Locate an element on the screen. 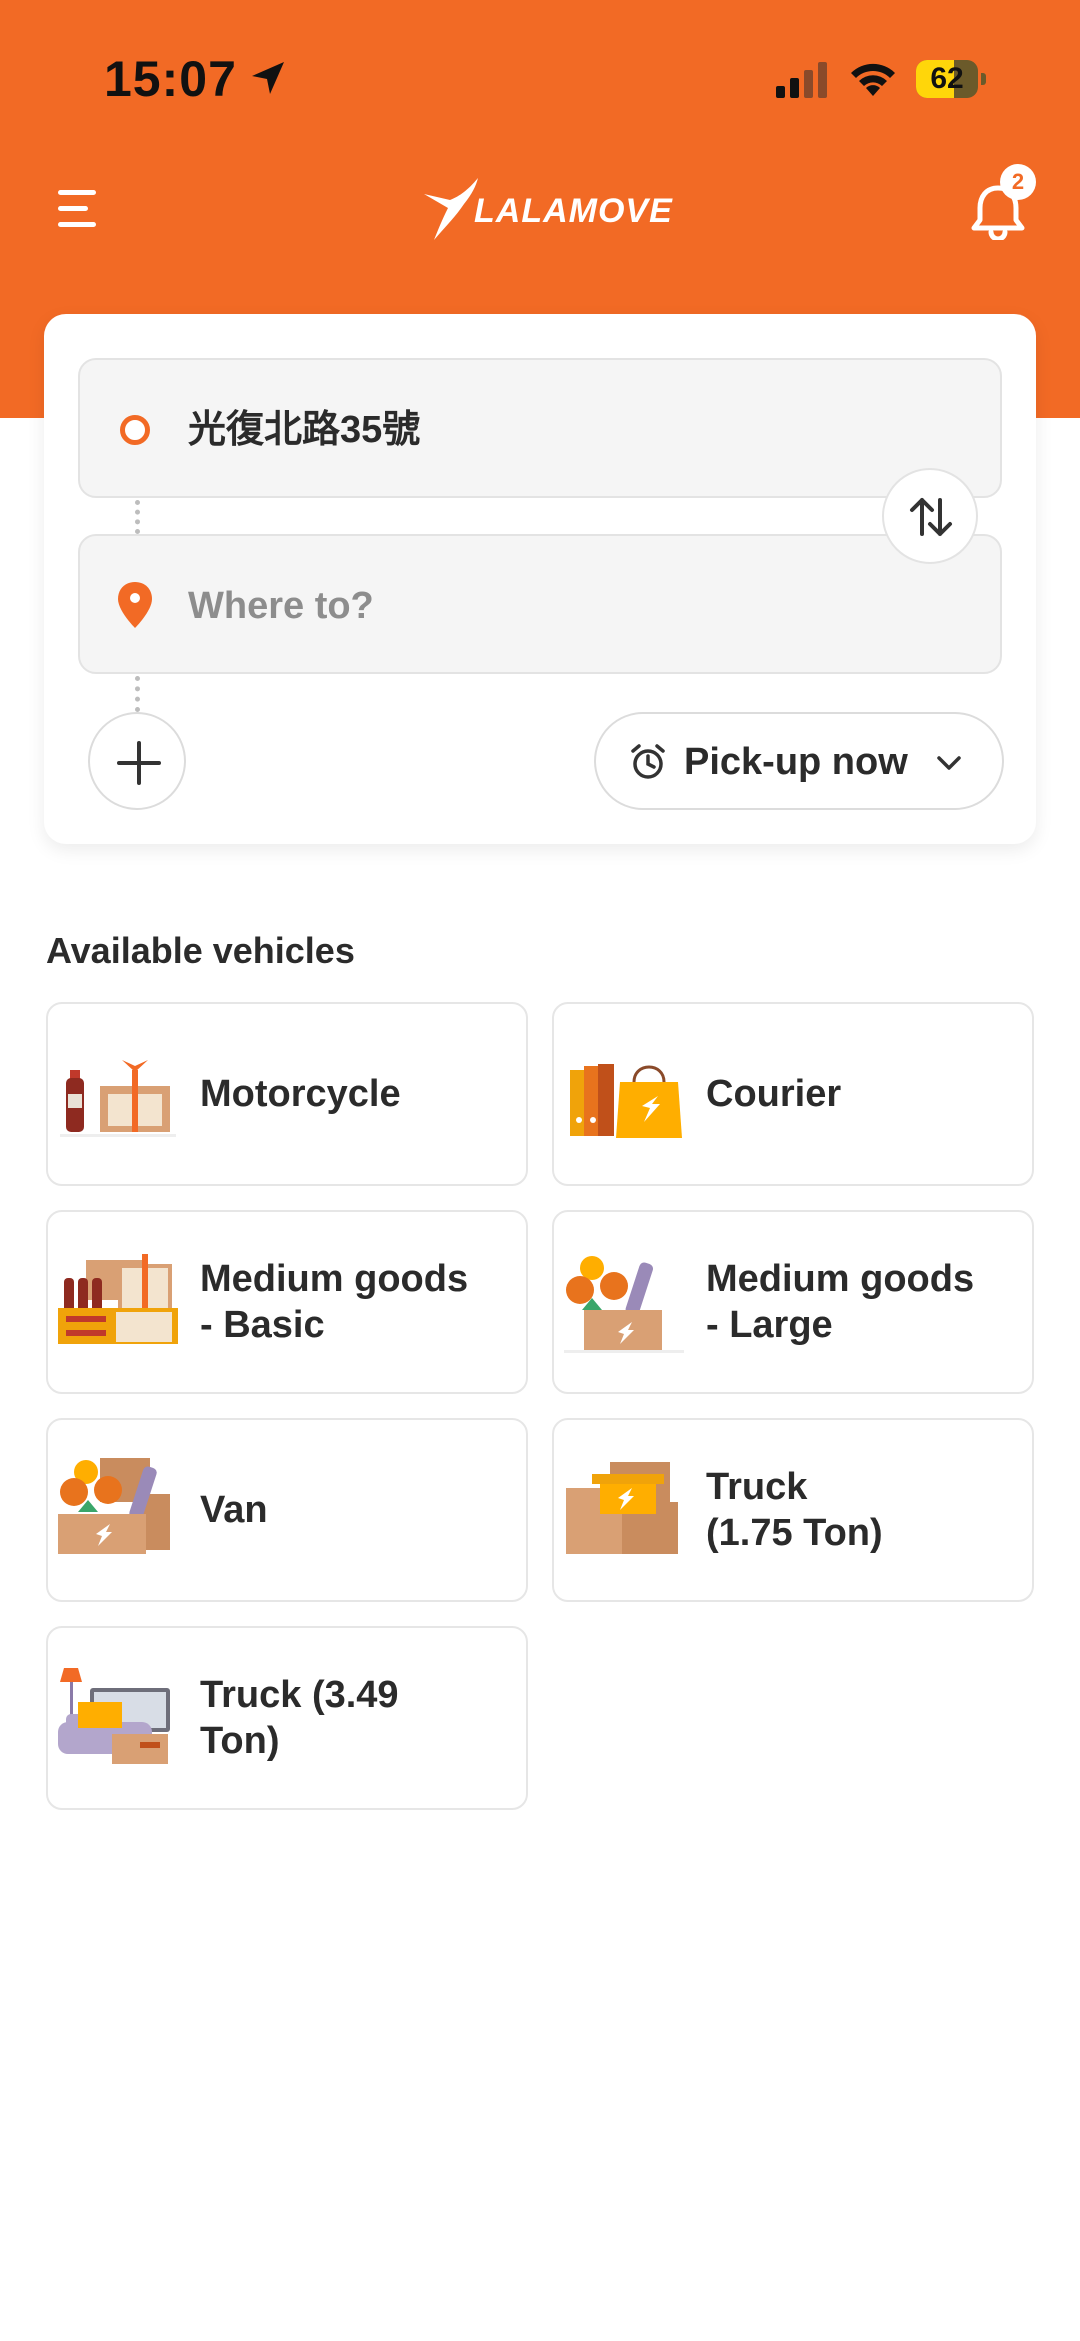 Image resolution: width=1080 pixels, height=2341 pixels. medium-goods-basic-illustration-icon is located at coordinates (118, 1299).